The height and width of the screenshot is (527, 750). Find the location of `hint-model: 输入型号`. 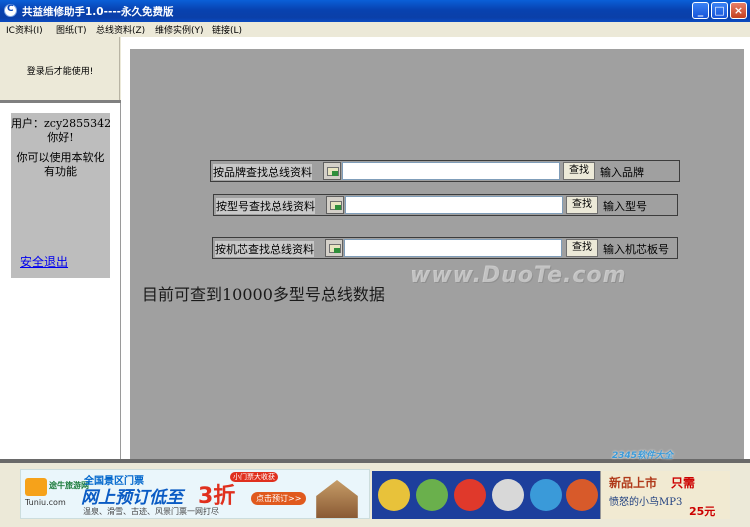

hint-model: 输入型号 is located at coordinates (625, 206).